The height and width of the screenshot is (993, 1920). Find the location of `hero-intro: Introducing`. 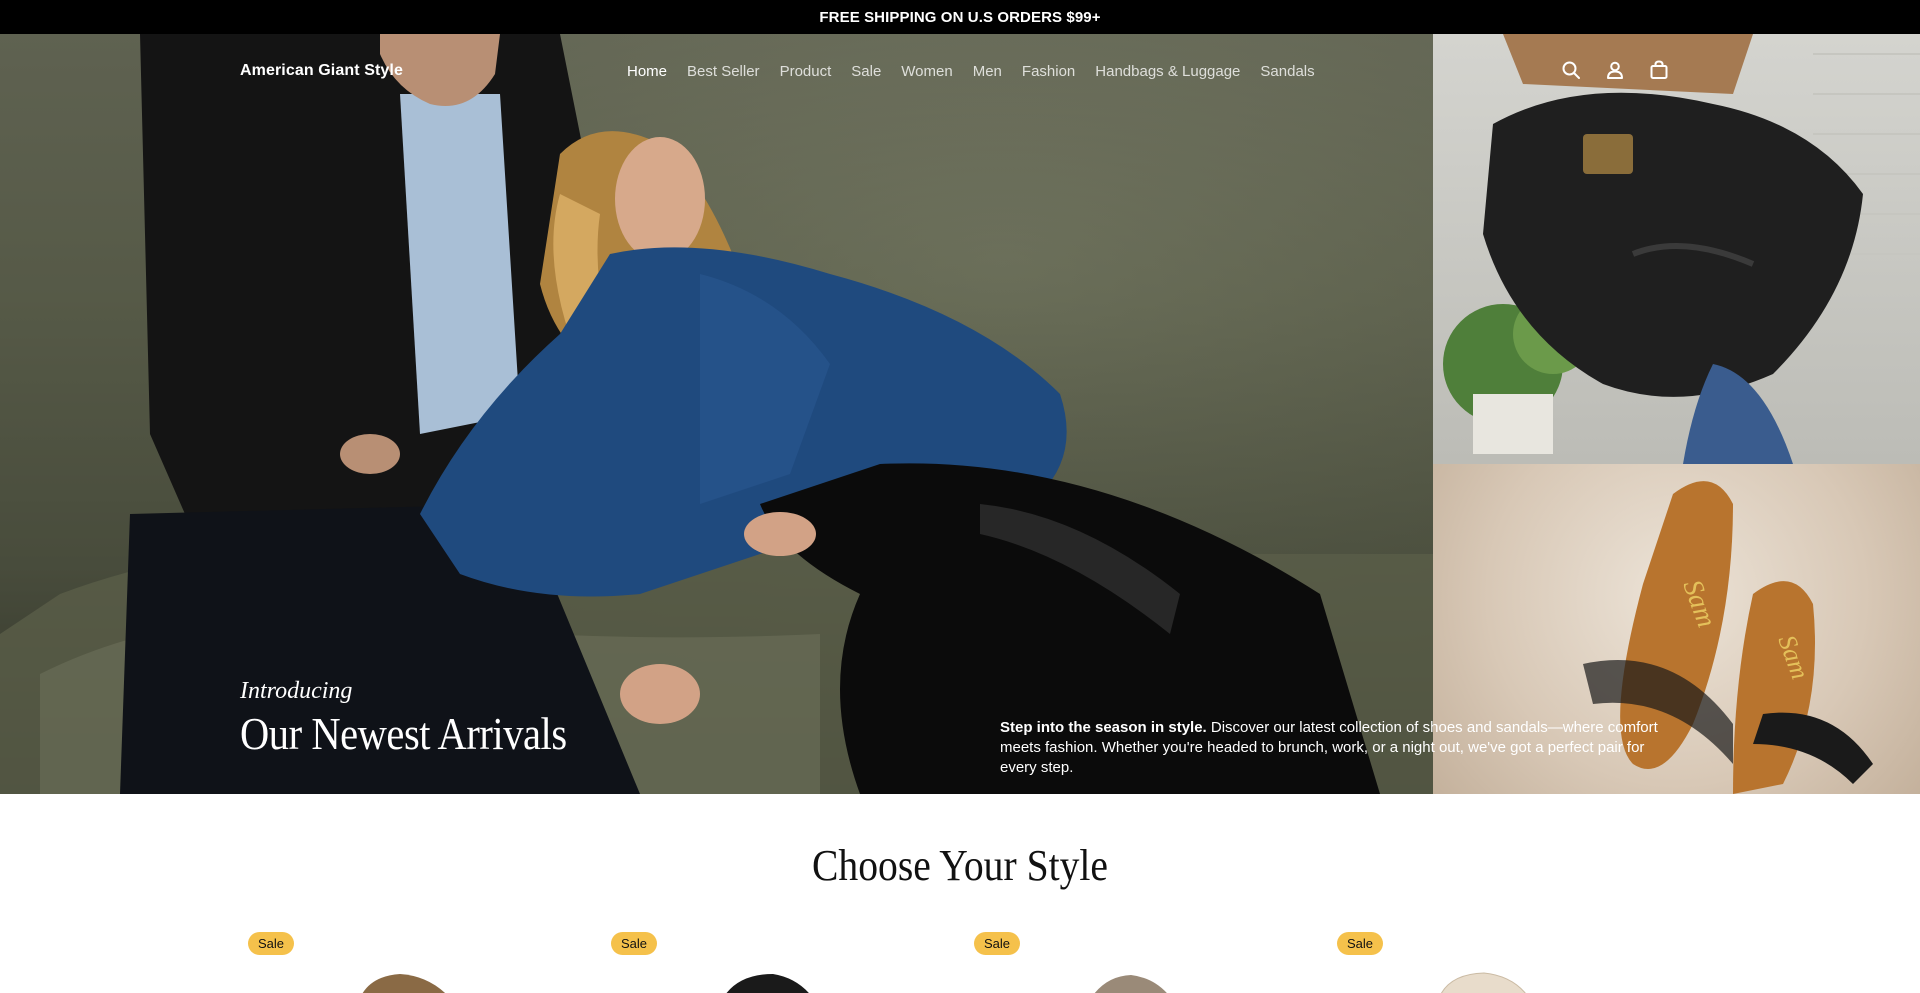

hero-intro: Introducing is located at coordinates (296, 691).